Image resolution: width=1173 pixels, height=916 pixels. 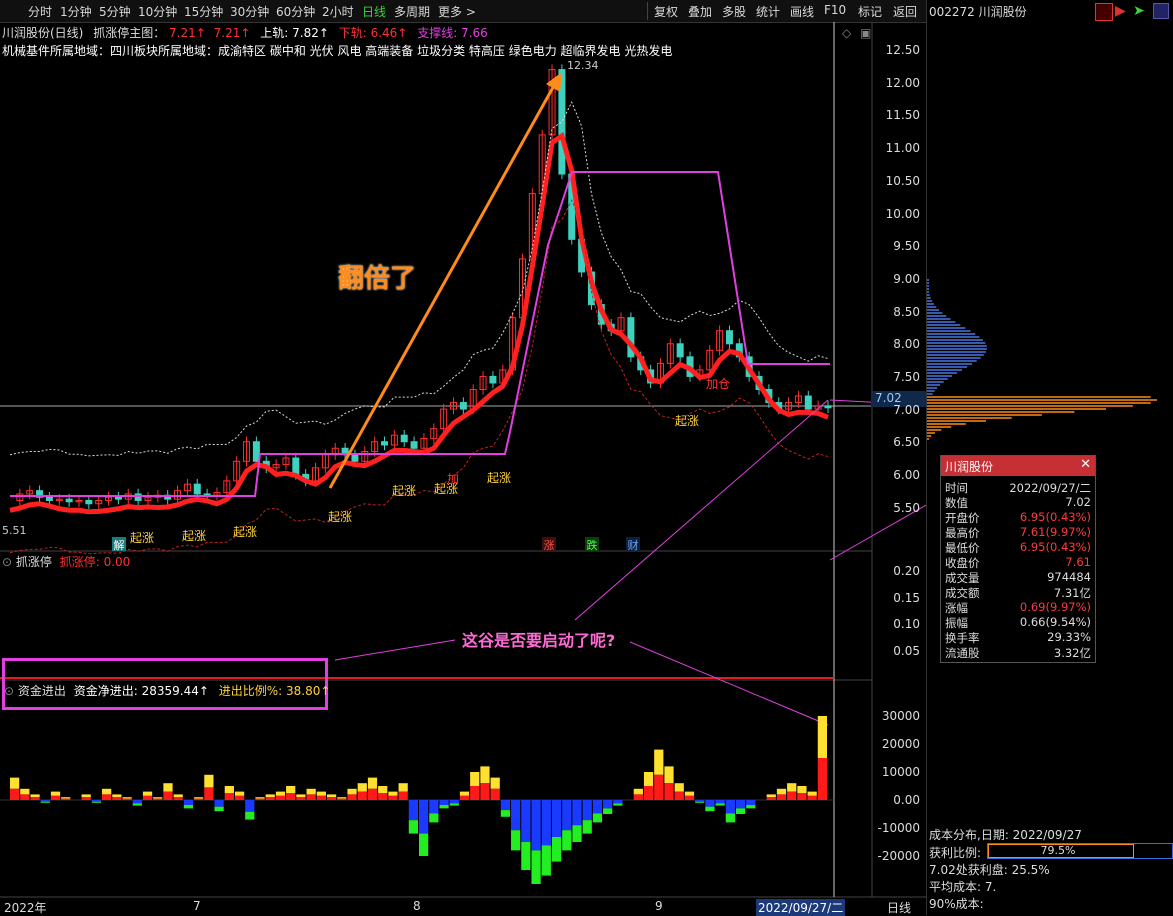 I want to click on x-axis-label: 2022年, so click(x=25, y=908).